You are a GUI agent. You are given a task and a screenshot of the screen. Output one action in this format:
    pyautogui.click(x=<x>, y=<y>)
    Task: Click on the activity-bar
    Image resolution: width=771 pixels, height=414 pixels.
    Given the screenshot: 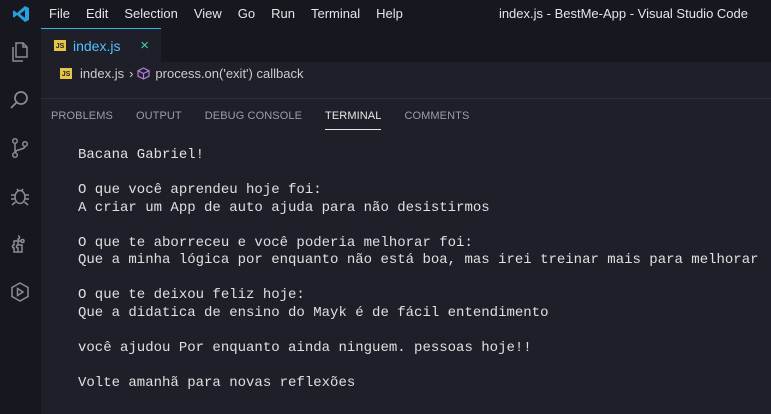 What is the action you would take?
    pyautogui.click(x=20, y=221)
    